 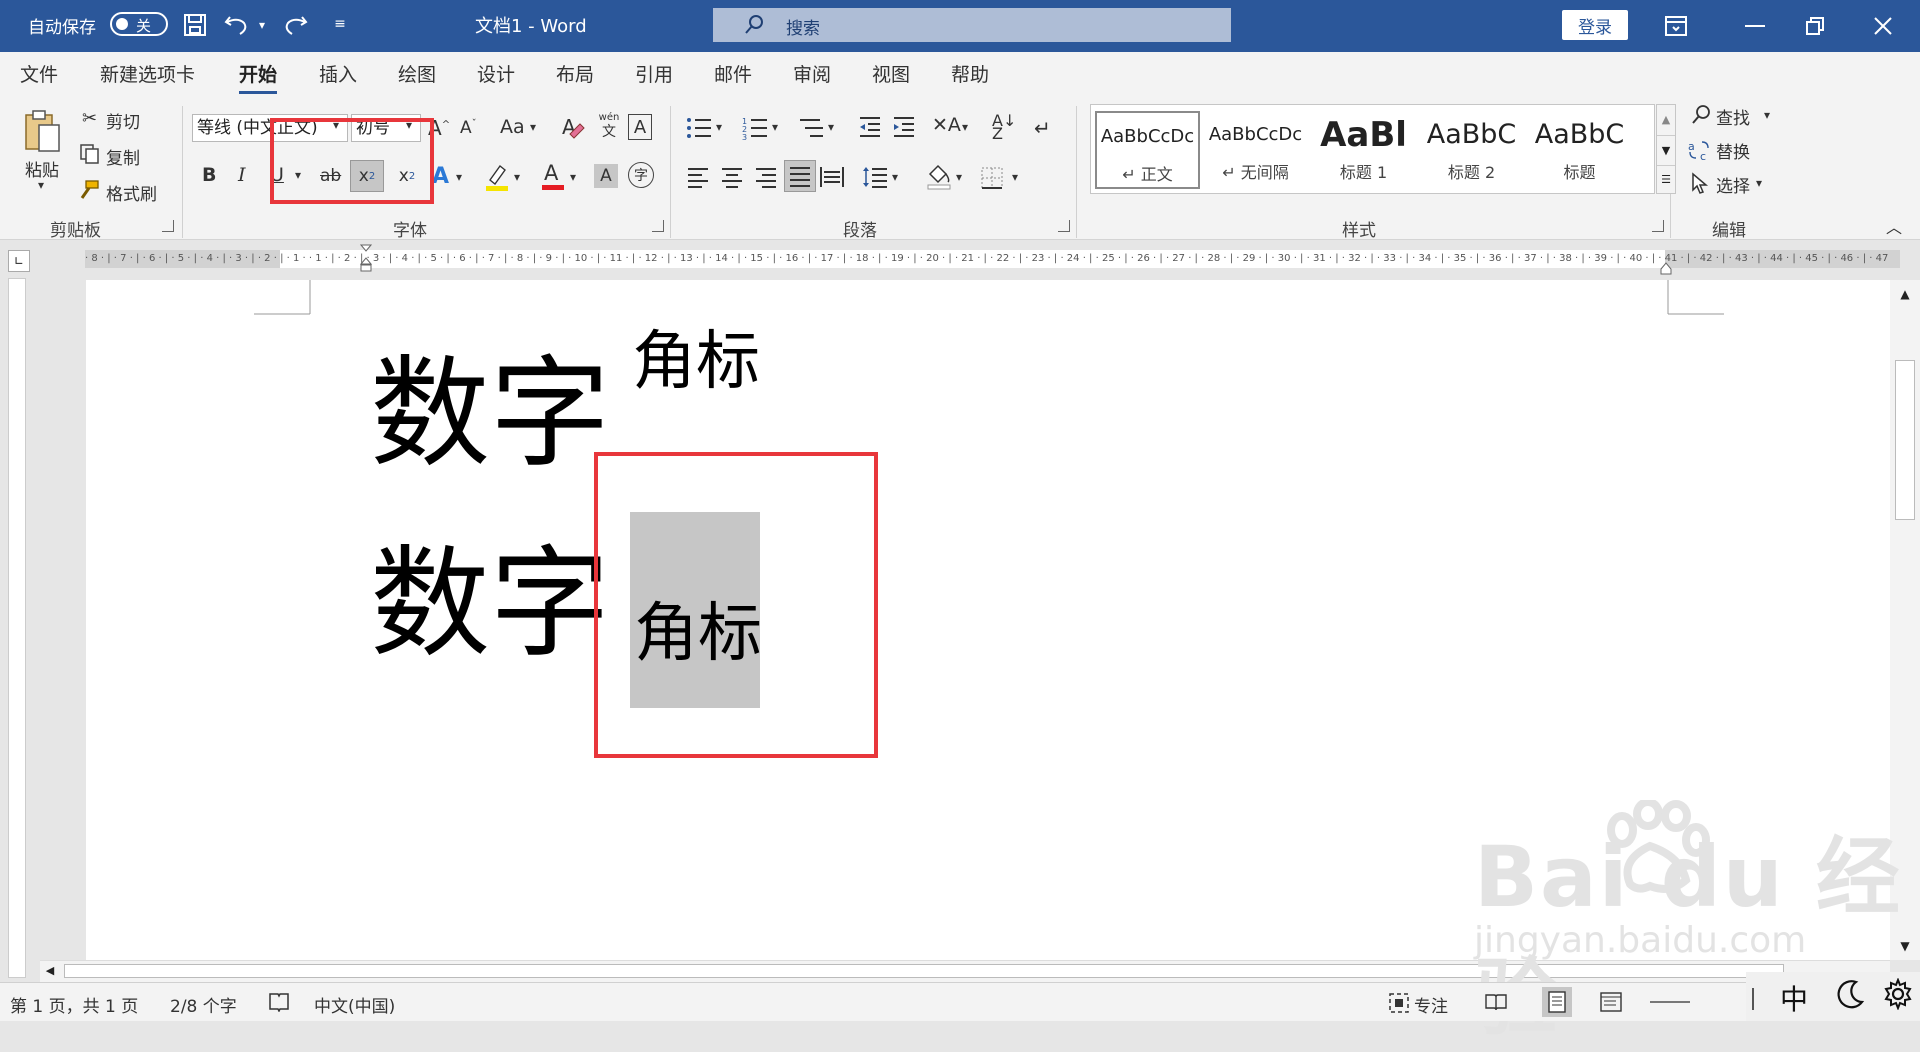 I want to click on copy-icon, so click(x=90, y=156).